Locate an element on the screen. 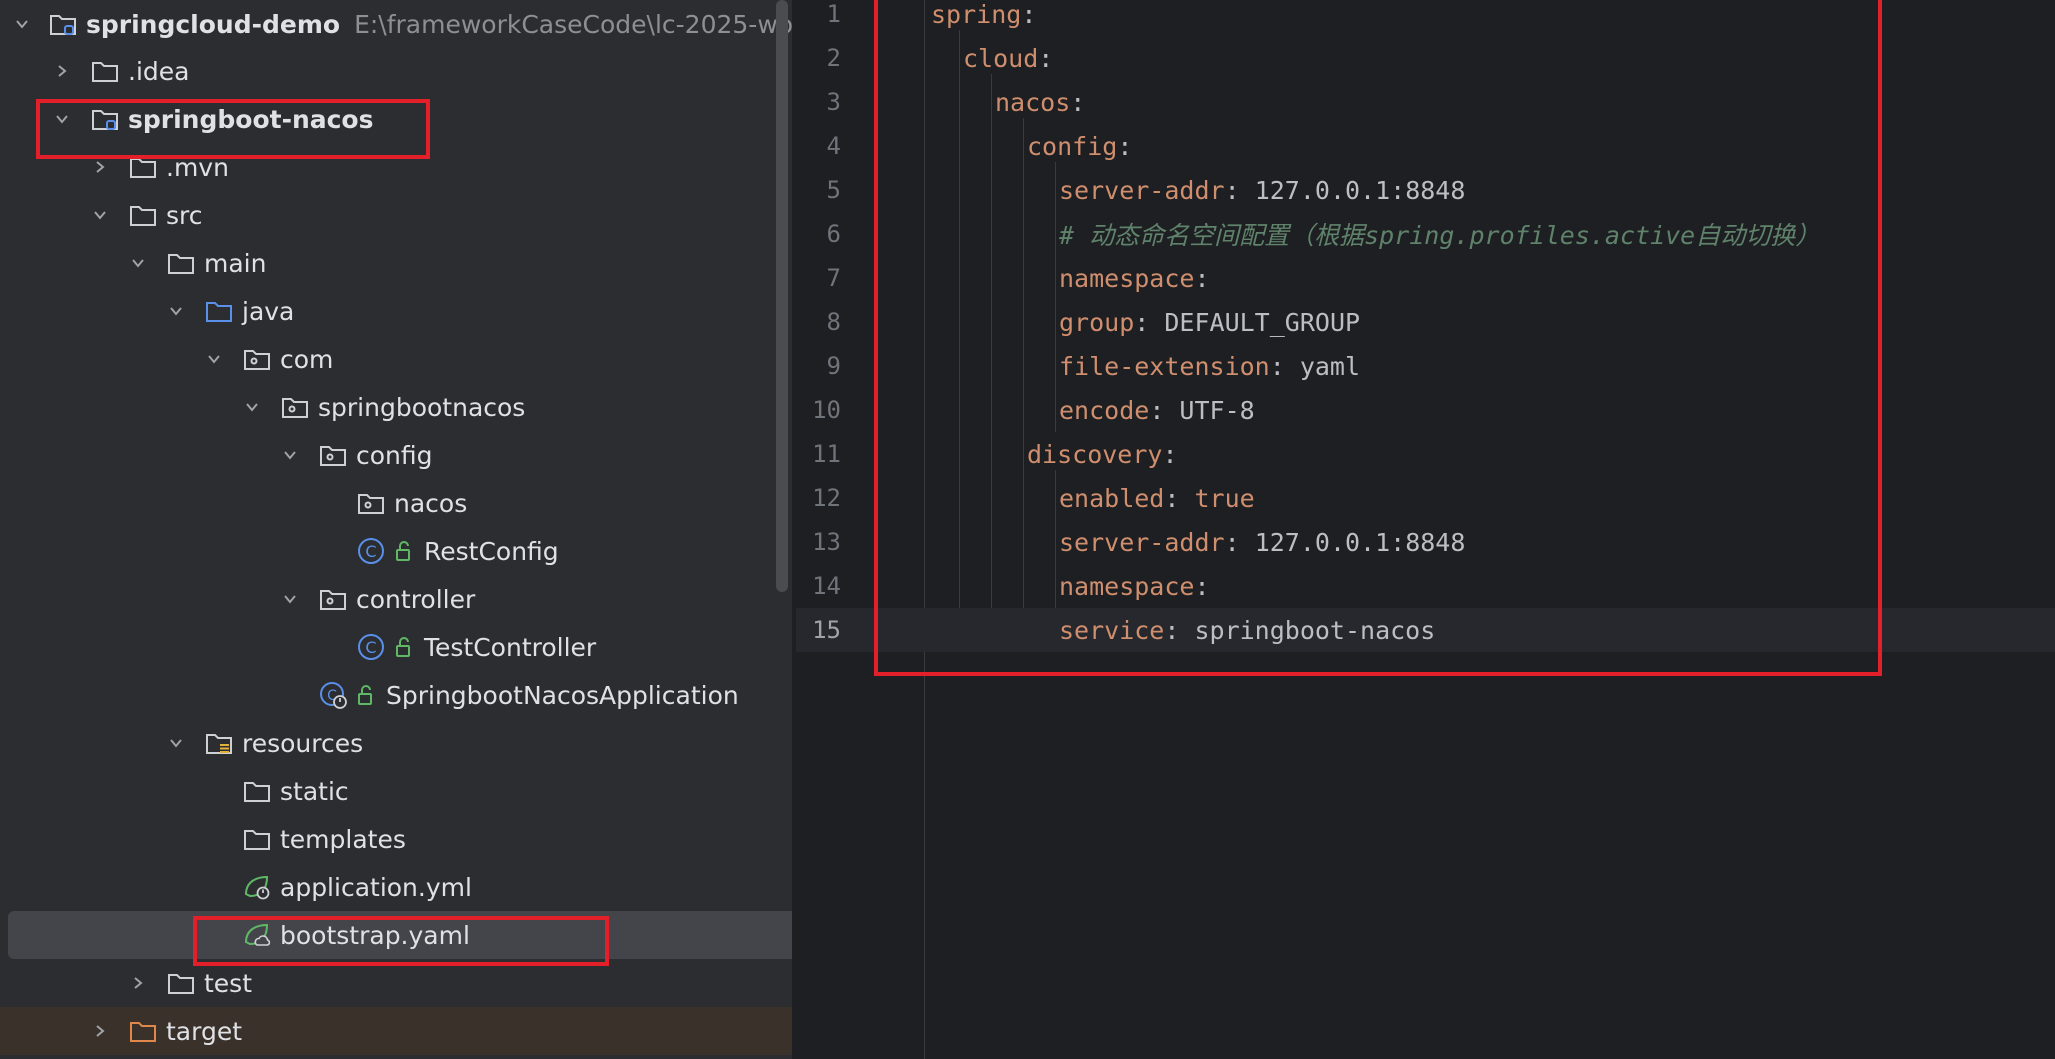 This screenshot has width=2055, height=1059. source-folder-icon is located at coordinates (219, 311).